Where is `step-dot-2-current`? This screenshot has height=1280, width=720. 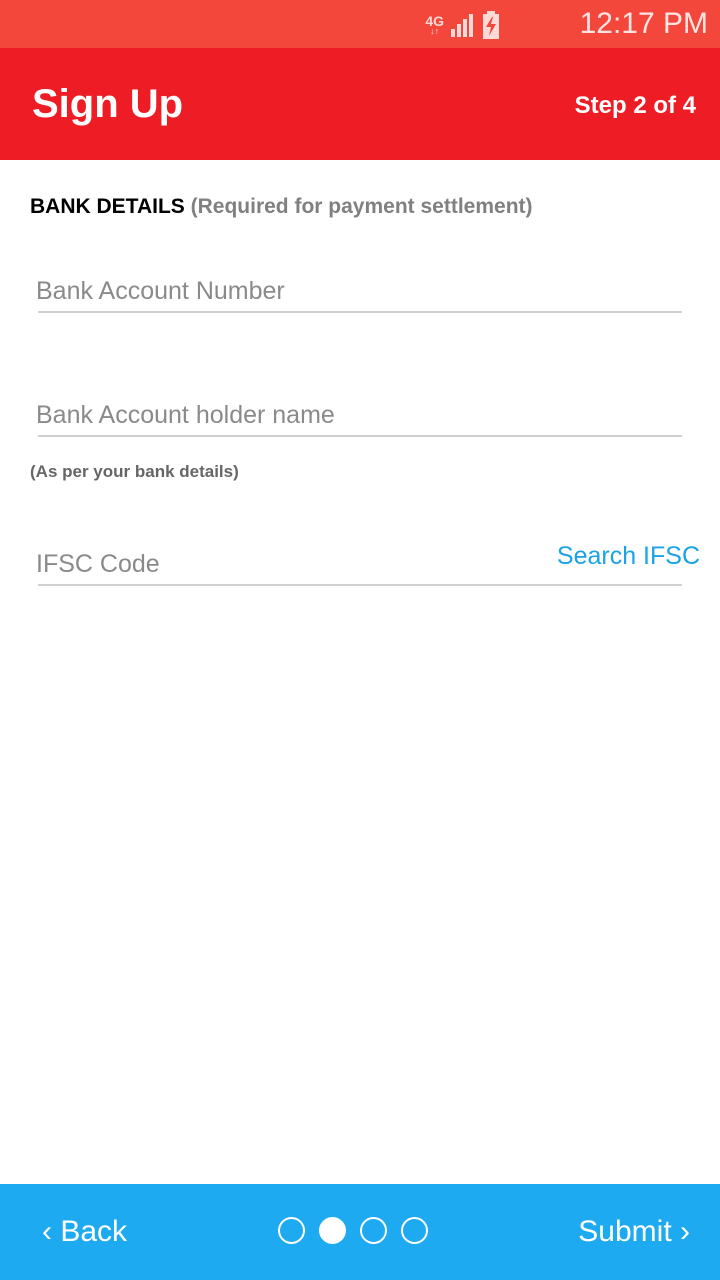 step-dot-2-current is located at coordinates (332, 1230).